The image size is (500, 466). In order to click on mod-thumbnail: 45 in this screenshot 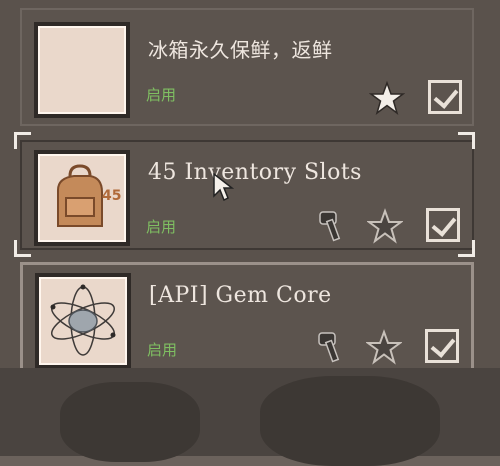, I will do `click(82, 198)`.